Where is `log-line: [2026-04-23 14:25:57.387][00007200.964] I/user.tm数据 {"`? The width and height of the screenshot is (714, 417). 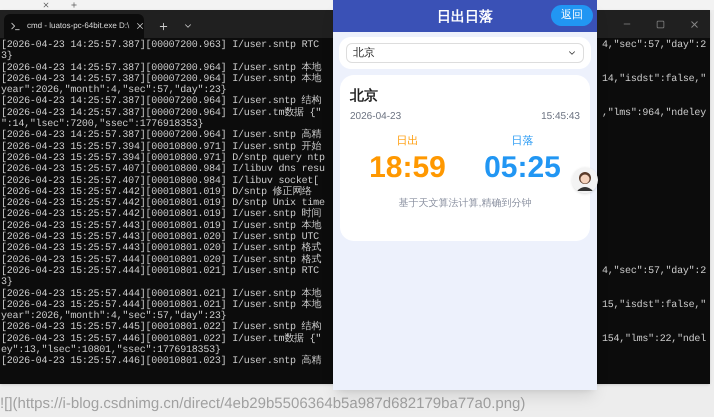 log-line: [2026-04-23 14:25:57.387][00007200.964] I/user.tm数据 {" is located at coordinates (161, 113).